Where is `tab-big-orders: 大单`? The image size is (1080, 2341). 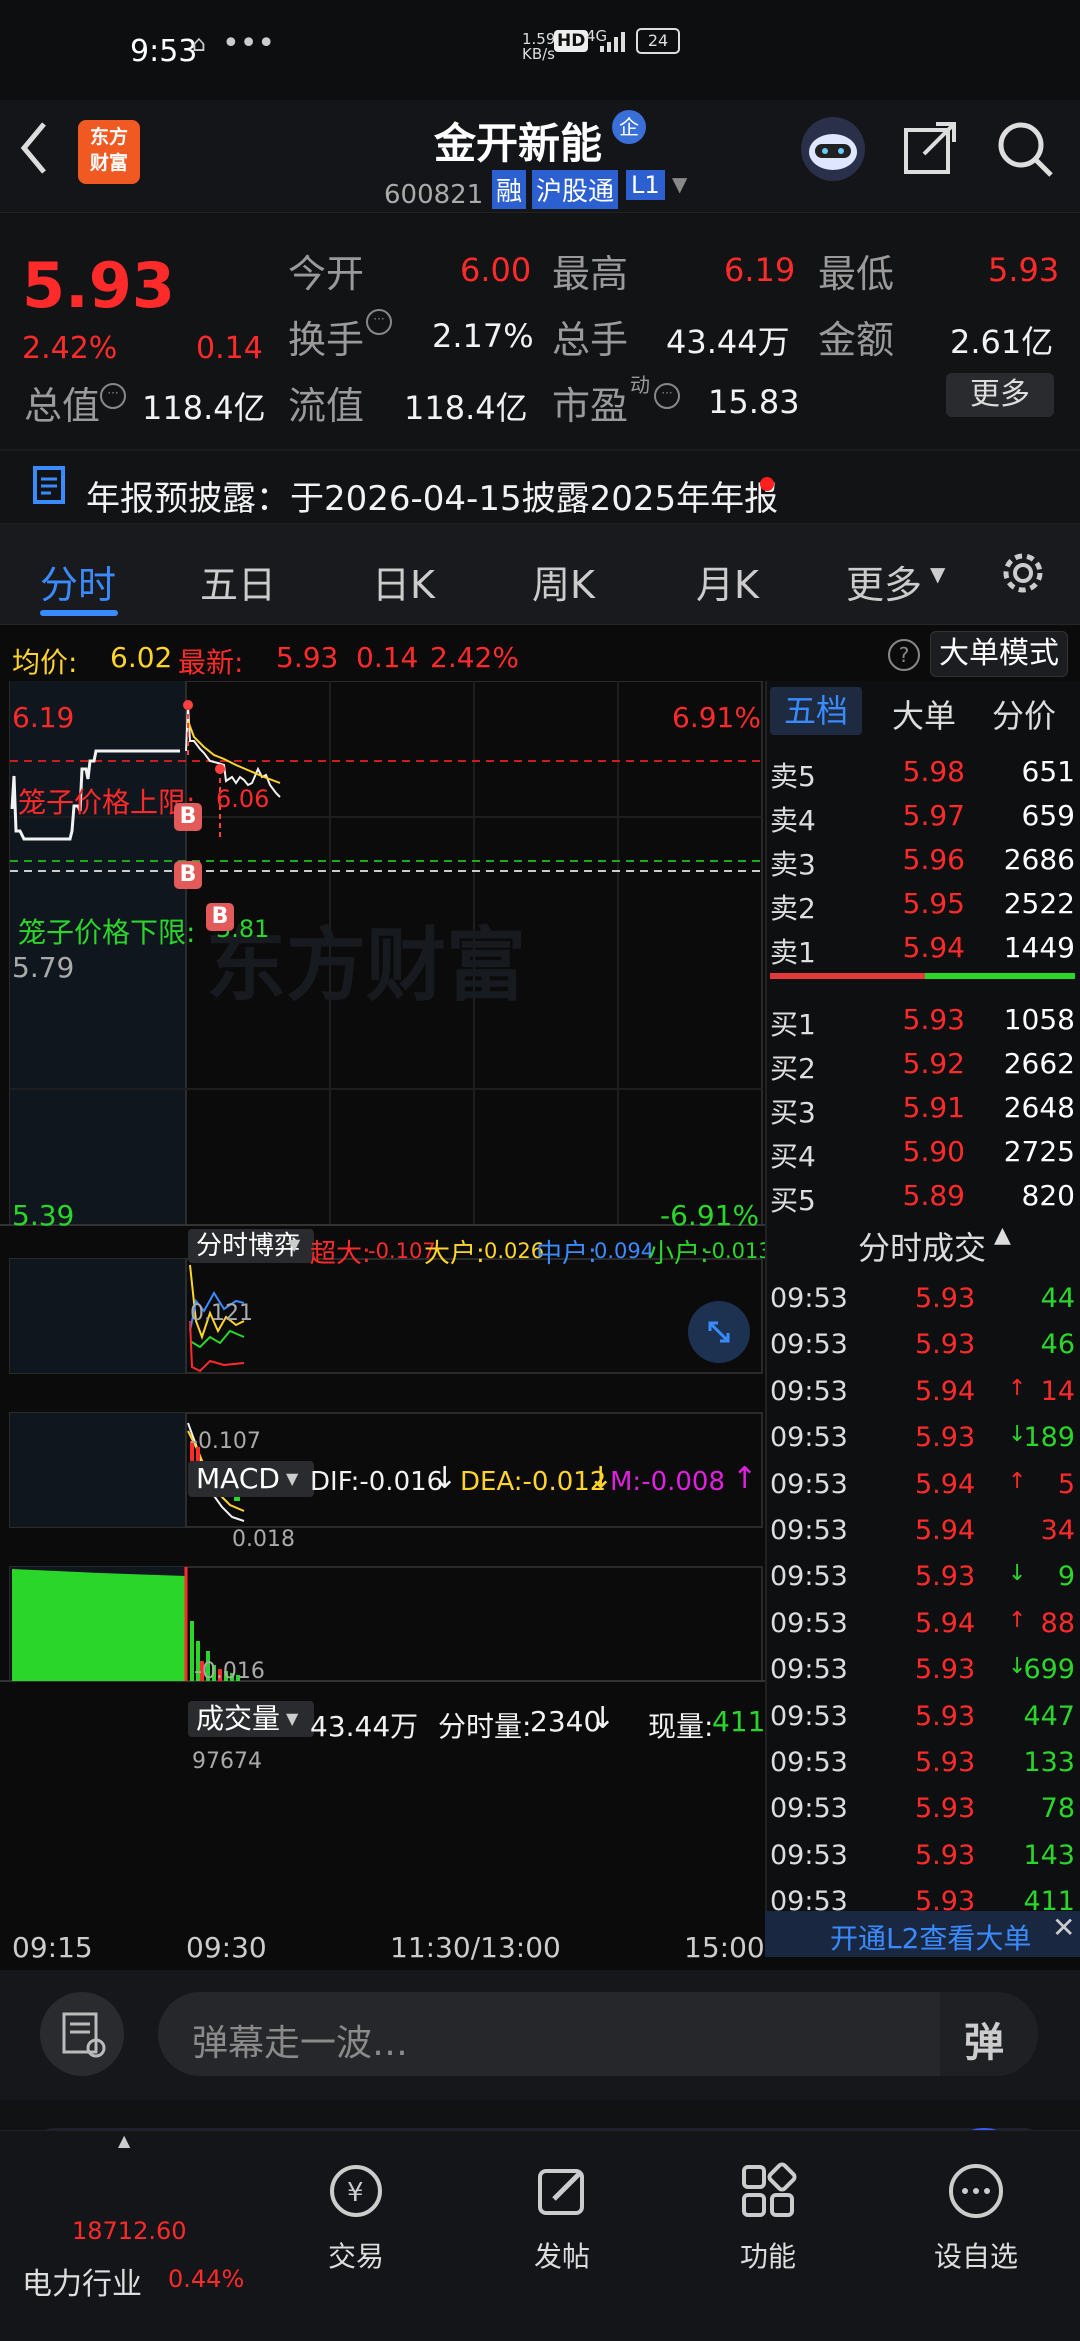
tab-big-orders: 大单 is located at coordinates (924, 714).